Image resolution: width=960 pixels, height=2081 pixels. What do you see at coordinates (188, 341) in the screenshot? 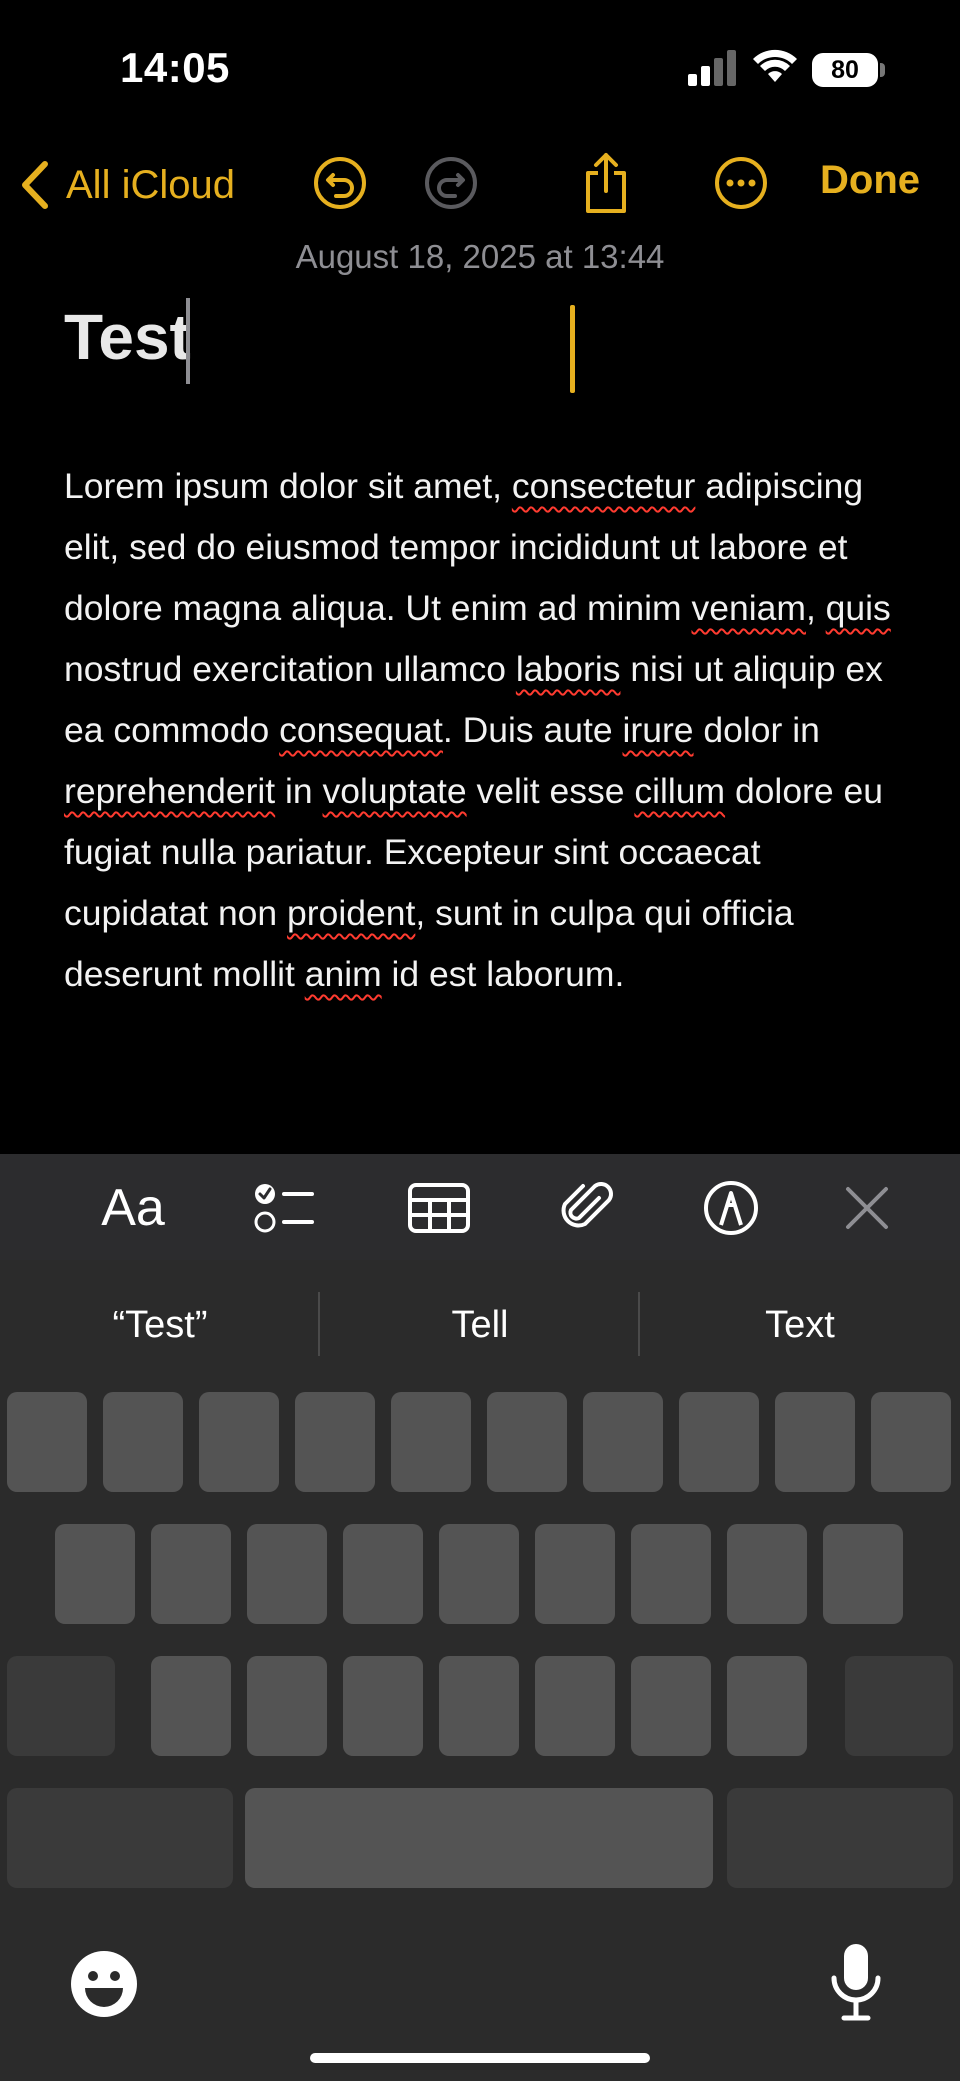
I see `text-cursor` at bounding box center [188, 341].